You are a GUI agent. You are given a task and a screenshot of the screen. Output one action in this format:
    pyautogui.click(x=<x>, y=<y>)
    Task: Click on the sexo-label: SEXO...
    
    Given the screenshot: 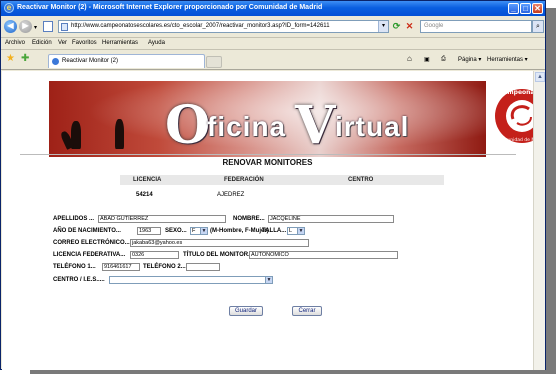 What is the action you would take?
    pyautogui.click(x=176, y=231)
    